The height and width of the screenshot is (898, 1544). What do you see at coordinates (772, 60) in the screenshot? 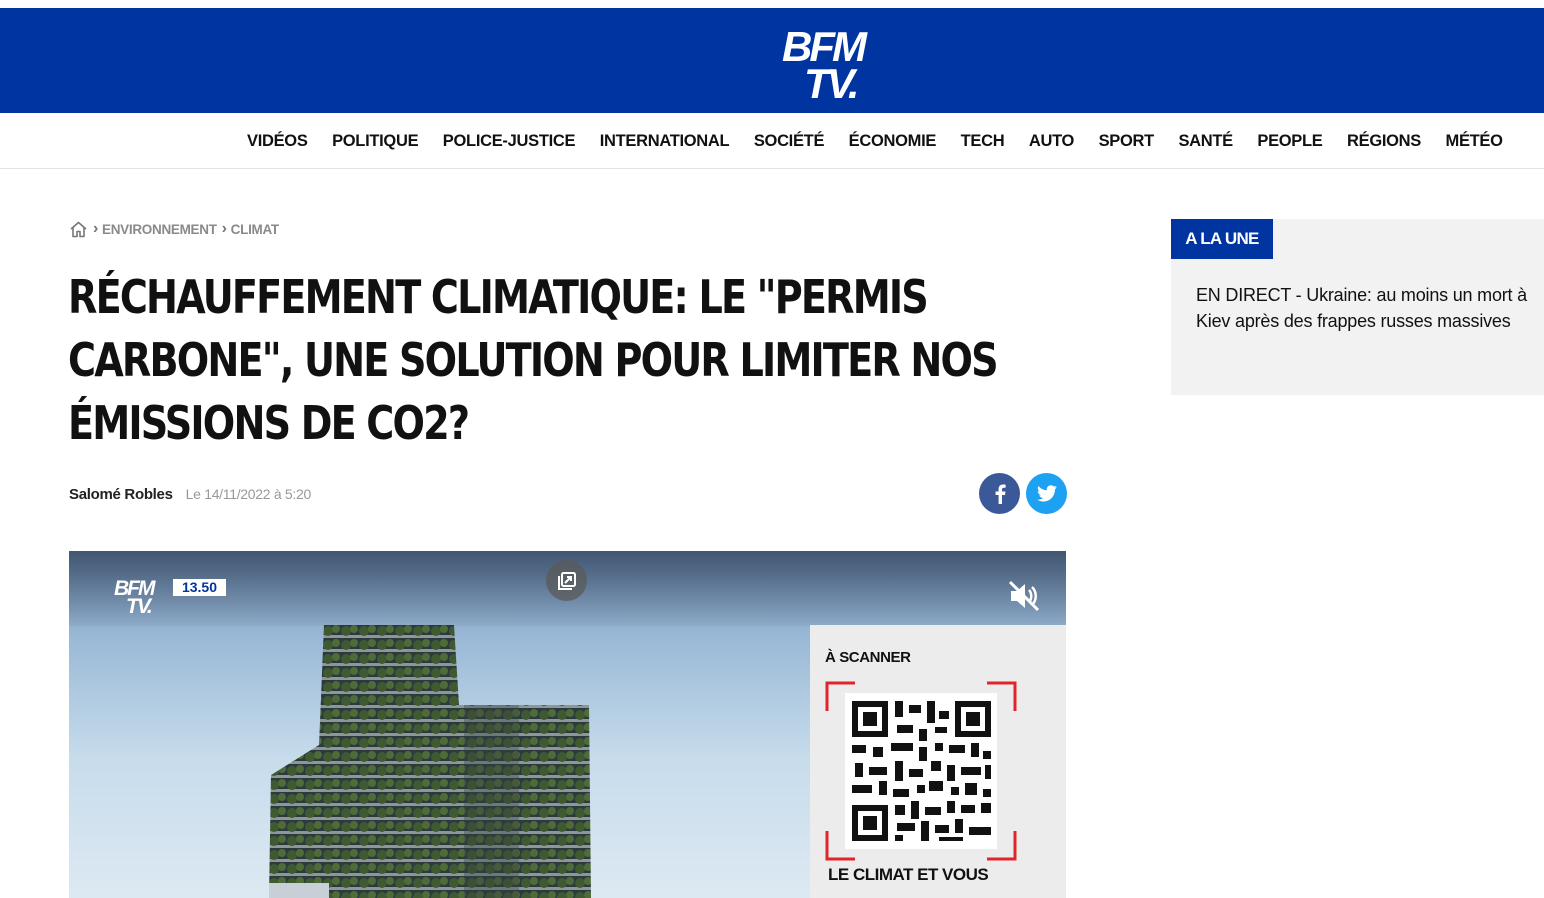
I see `site-header: BFM TV.` at bounding box center [772, 60].